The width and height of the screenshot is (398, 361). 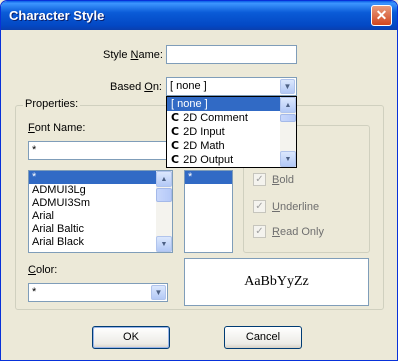 I want to click on dialog-title: Character Style, so click(x=57, y=15).